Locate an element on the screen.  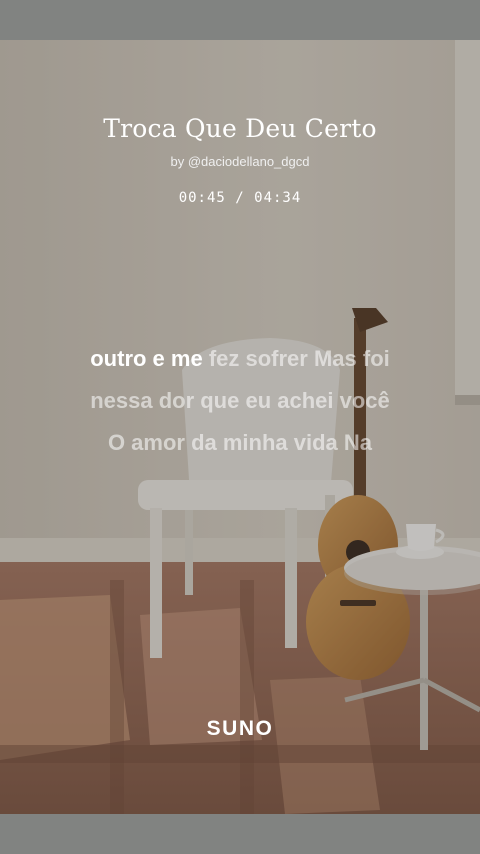
song-title: Troca Que Deu Certo is located at coordinates (240, 128).